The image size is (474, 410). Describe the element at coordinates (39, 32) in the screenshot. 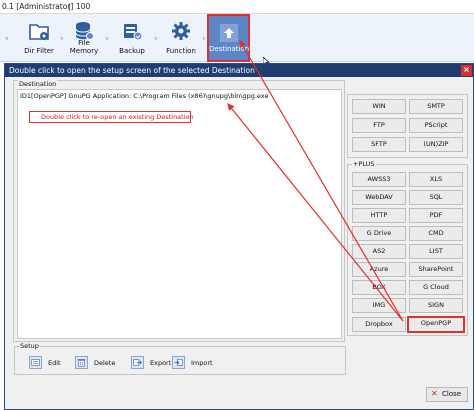

I see `folder-gear-icon` at that location.